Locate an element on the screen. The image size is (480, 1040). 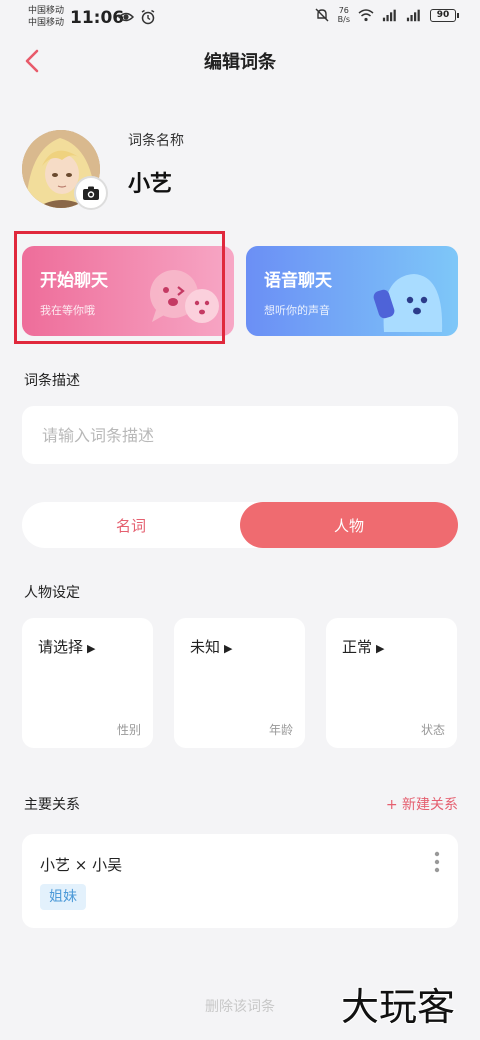
status-value-row: 正常 ▶ is located at coordinates (363, 646).